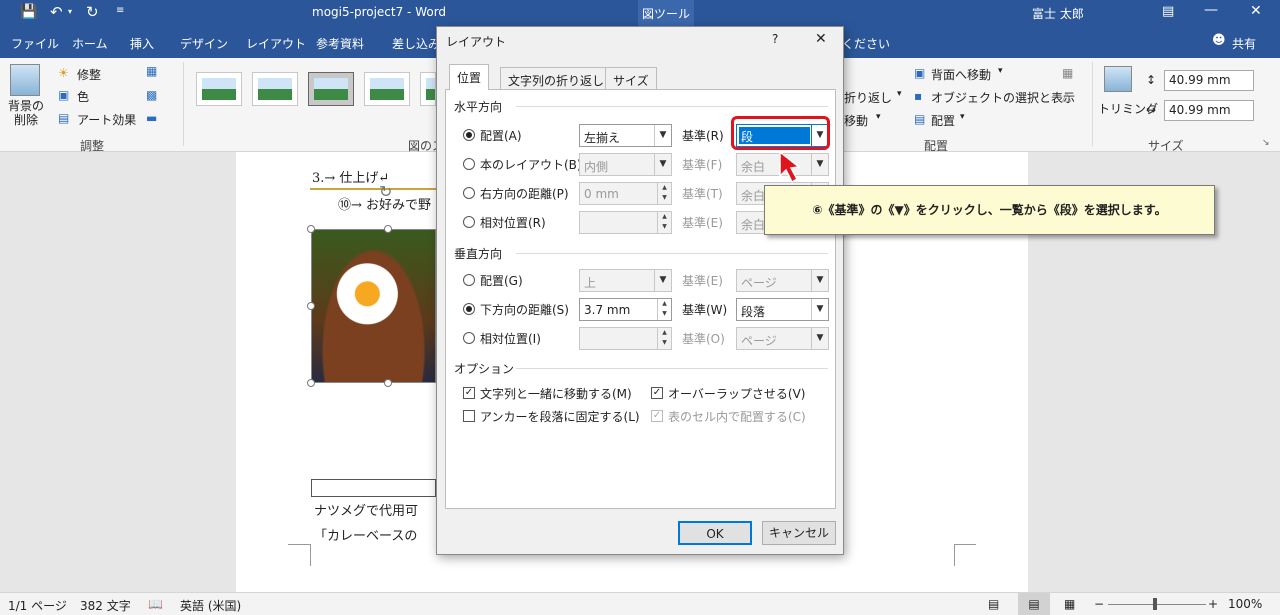 The height and width of the screenshot is (615, 1280). I want to click on book-layout-select: 内側 ▼, so click(625, 164).